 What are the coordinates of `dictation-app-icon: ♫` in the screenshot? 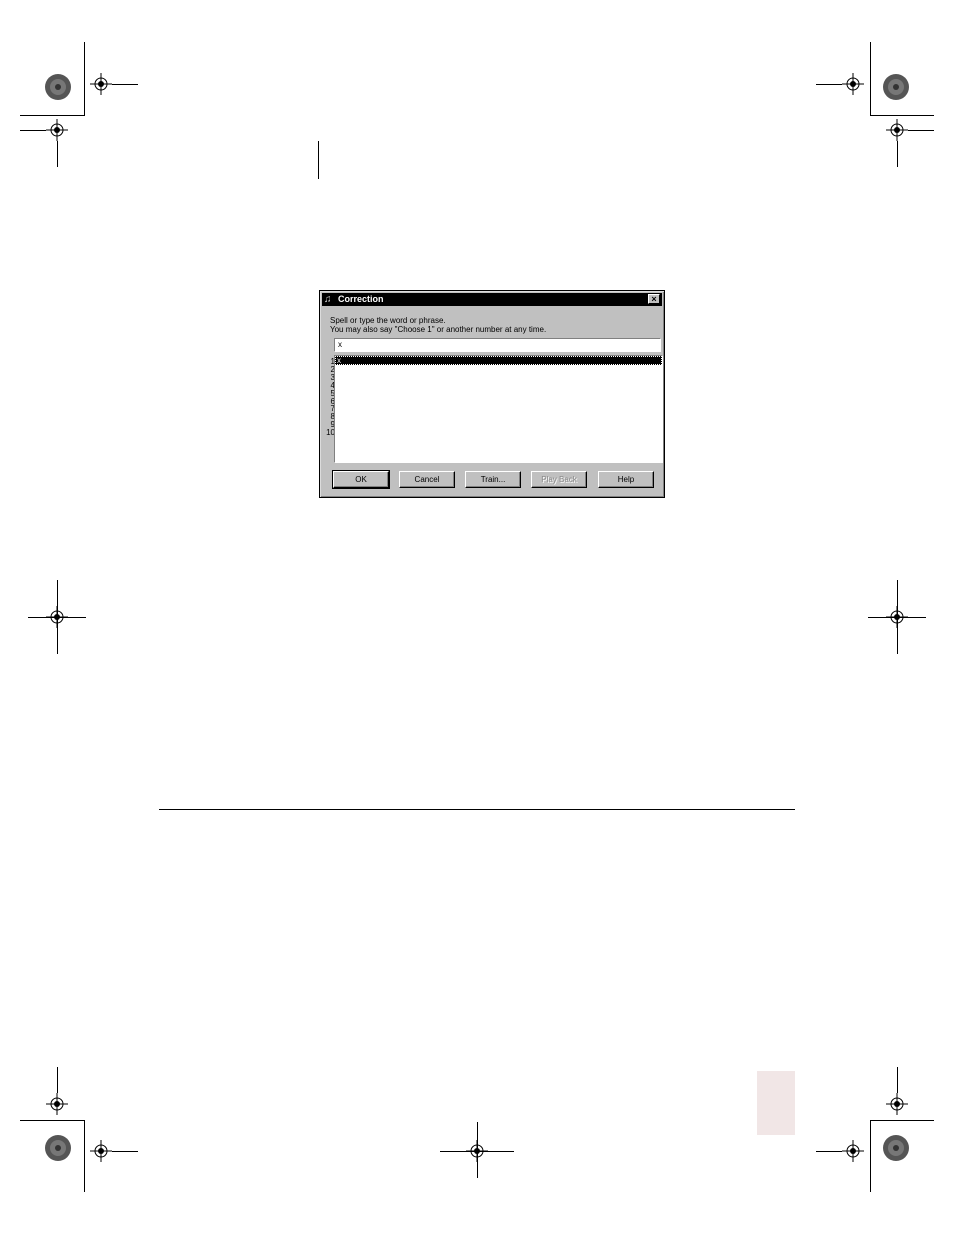 It's located at (328, 299).